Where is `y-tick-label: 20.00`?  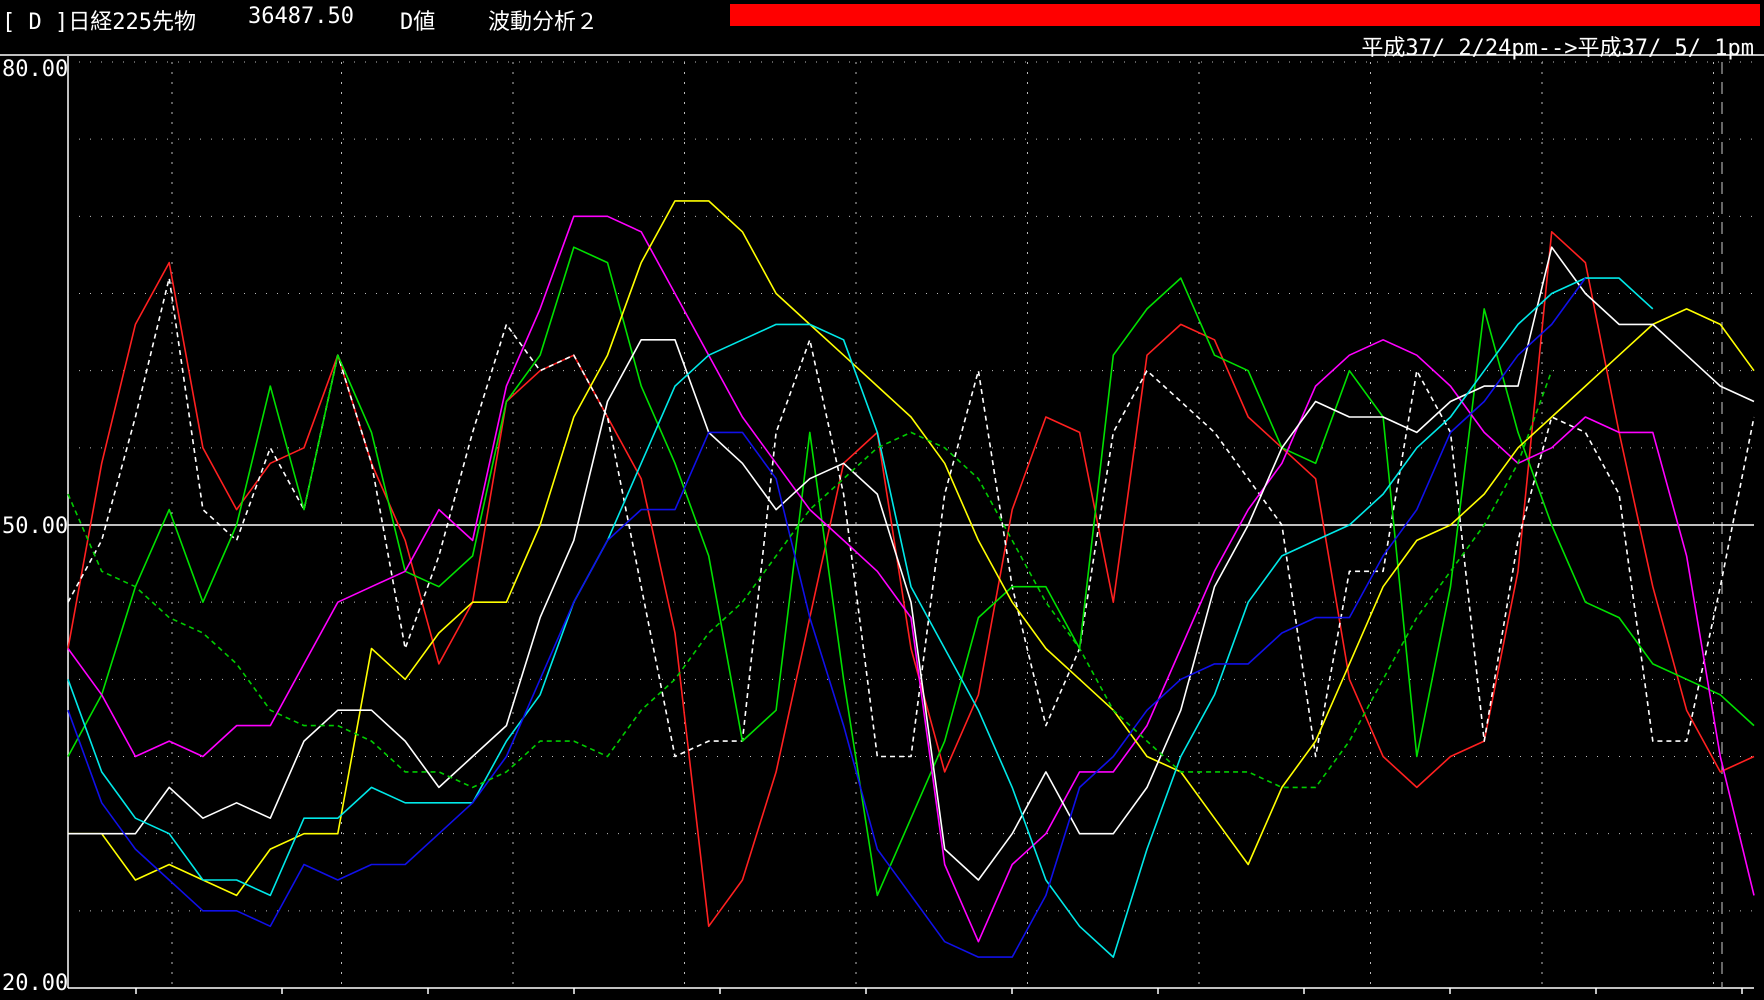
y-tick-label: 20.00 is located at coordinates (35, 983).